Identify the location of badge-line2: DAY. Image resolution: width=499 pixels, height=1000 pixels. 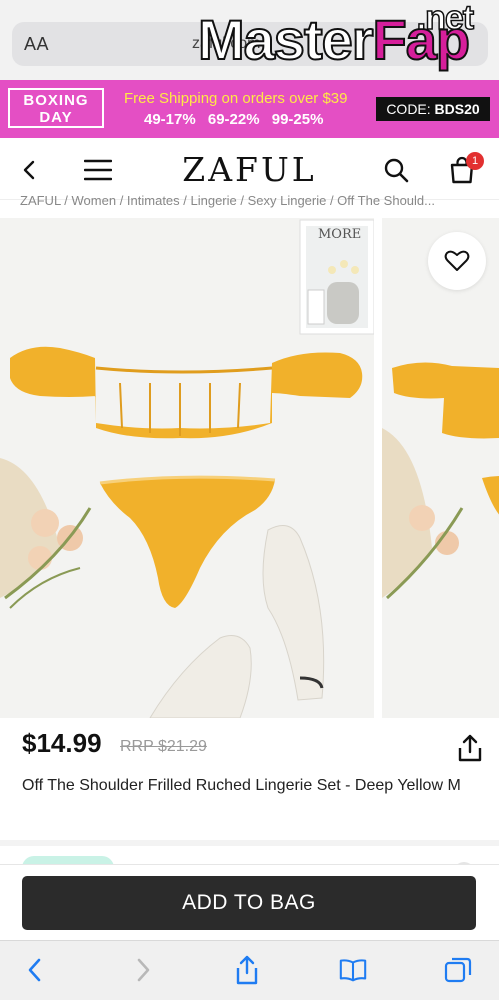
(56, 117).